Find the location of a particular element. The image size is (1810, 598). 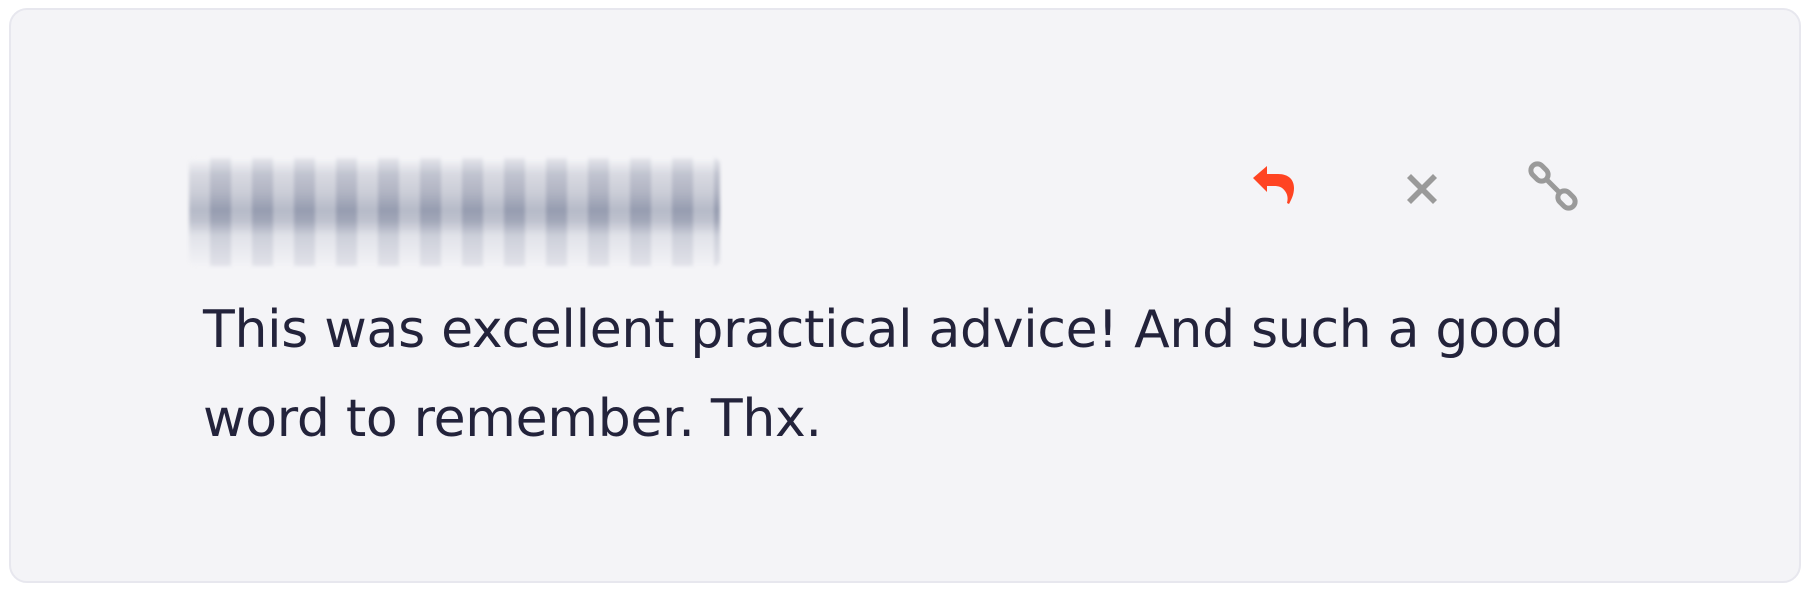

comment-actions is located at coordinates (1431, 189).